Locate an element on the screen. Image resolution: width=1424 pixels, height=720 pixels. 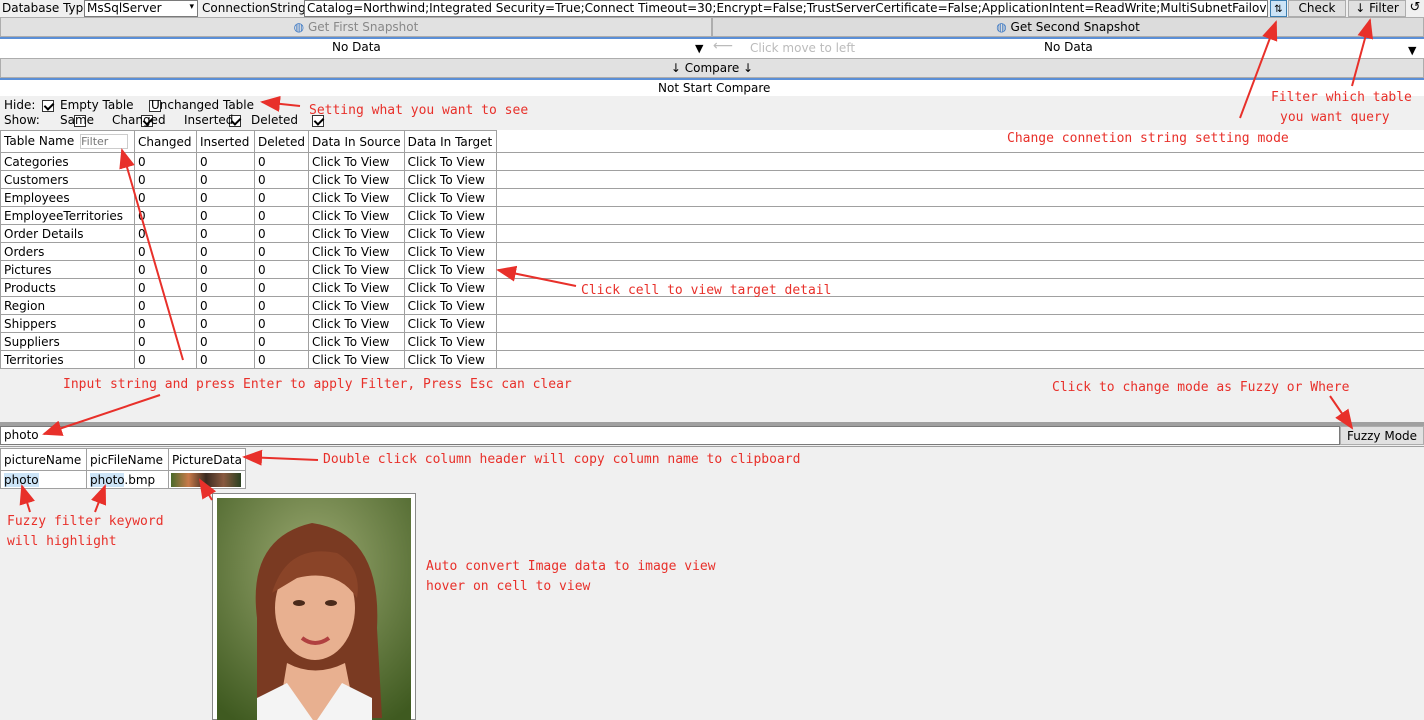
arrow-click-cell is located at coordinates (536, 276).